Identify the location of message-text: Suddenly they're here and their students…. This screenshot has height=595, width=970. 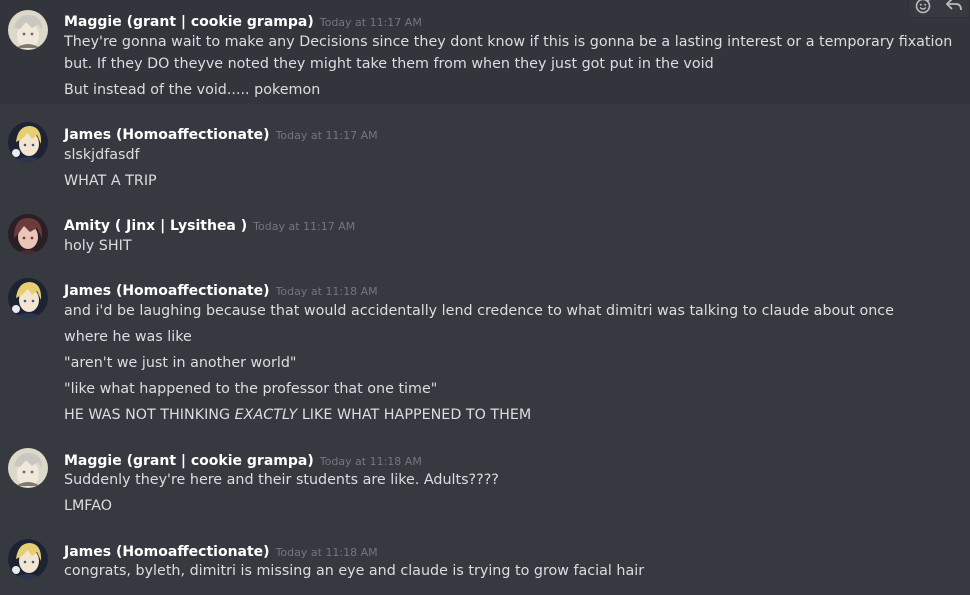
(281, 480).